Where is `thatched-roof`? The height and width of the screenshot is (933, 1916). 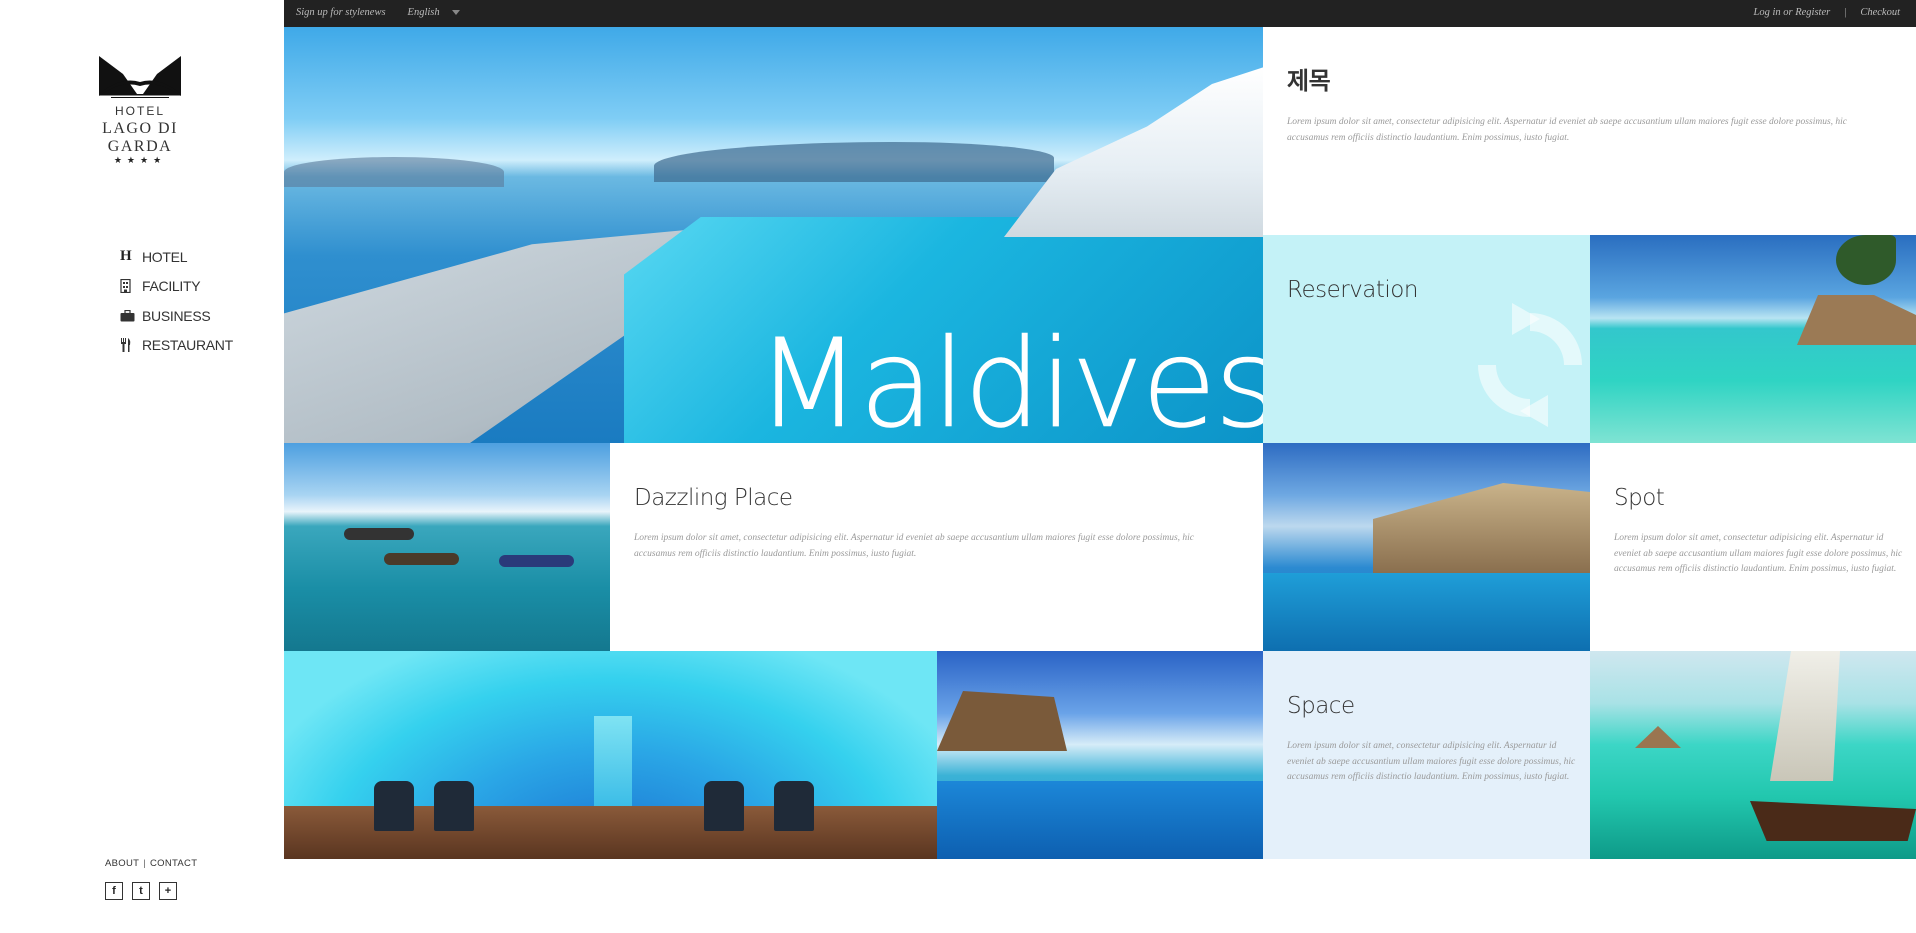 thatched-roof is located at coordinates (1002, 721).